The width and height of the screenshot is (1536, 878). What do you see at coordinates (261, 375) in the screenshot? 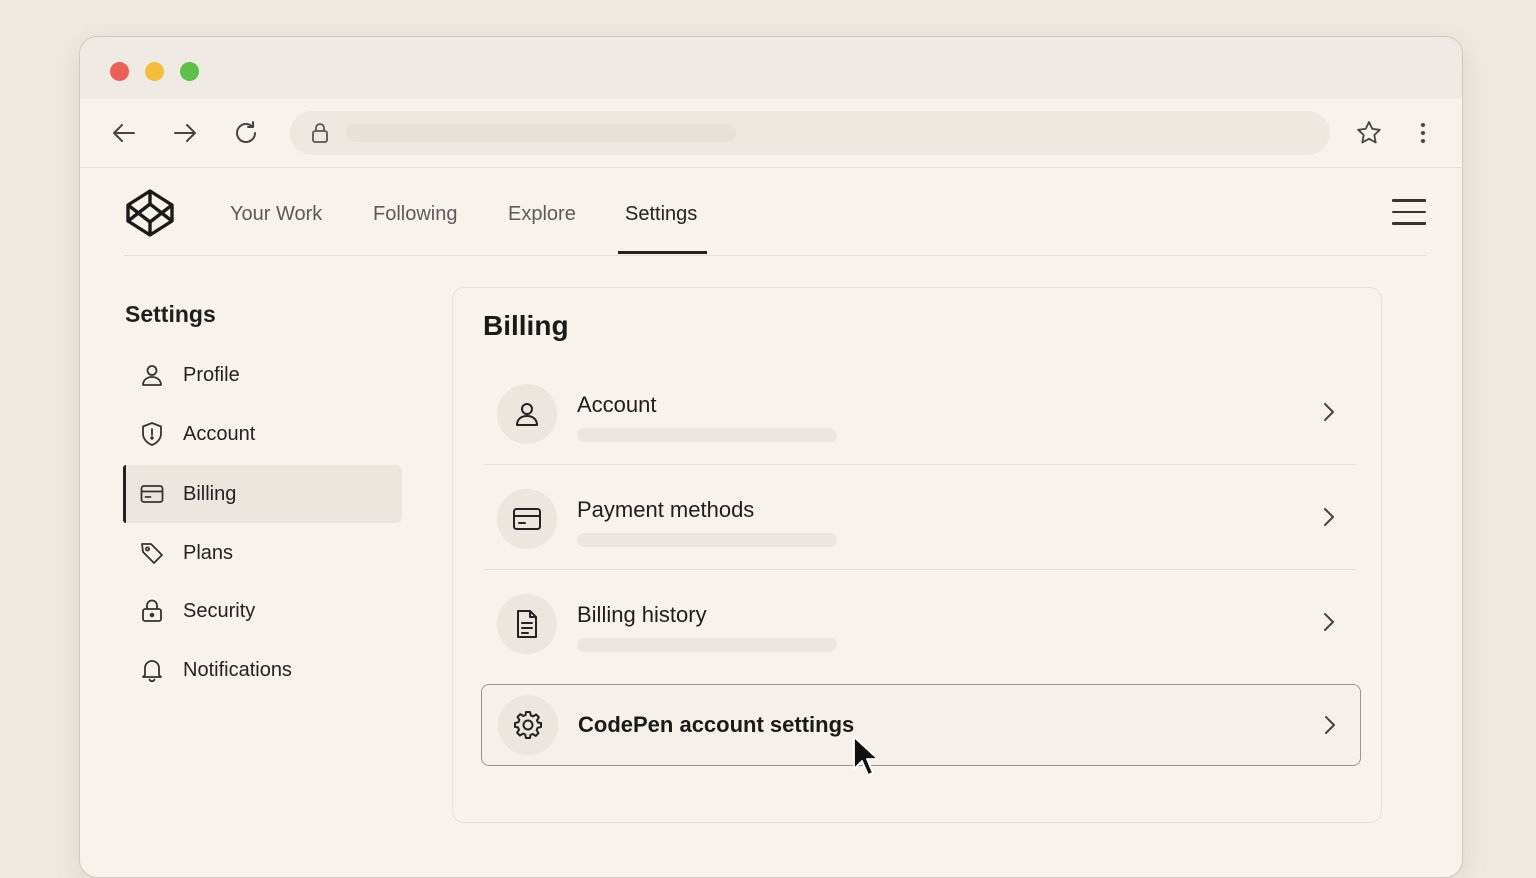
I see `sidebar-item-profile: Profile` at bounding box center [261, 375].